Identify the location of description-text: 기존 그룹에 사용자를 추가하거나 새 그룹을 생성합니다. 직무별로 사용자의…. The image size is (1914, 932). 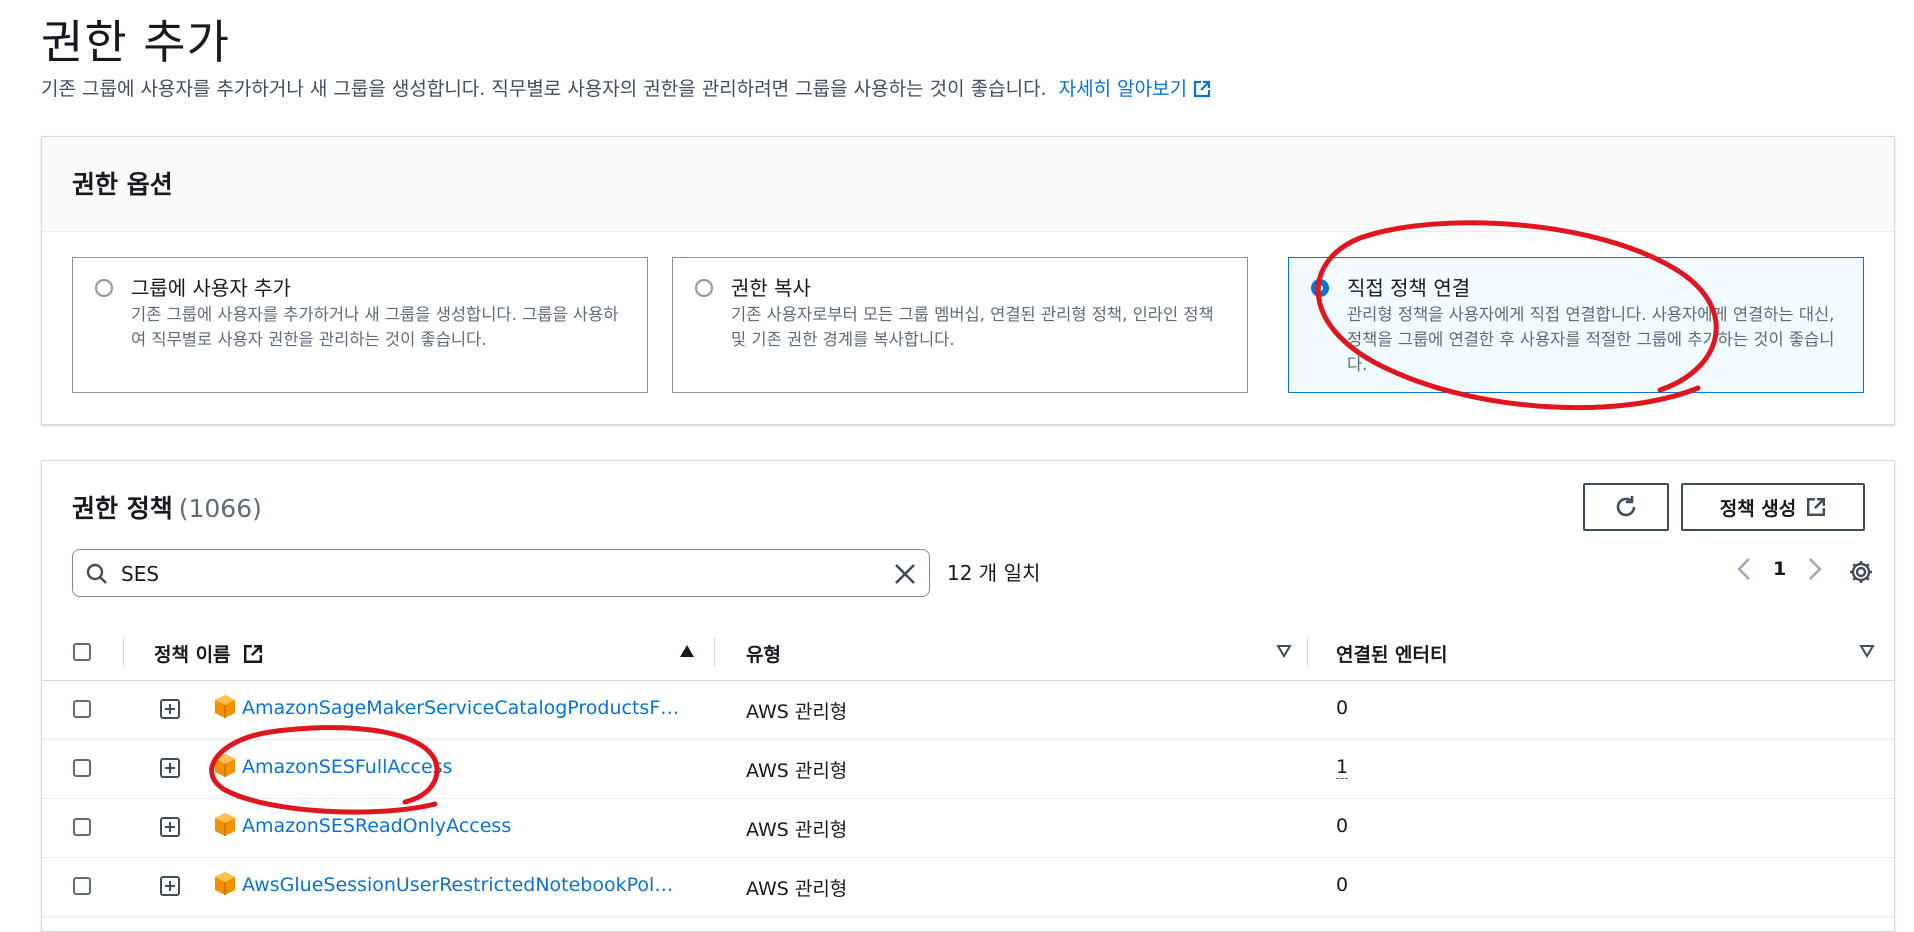
(544, 89).